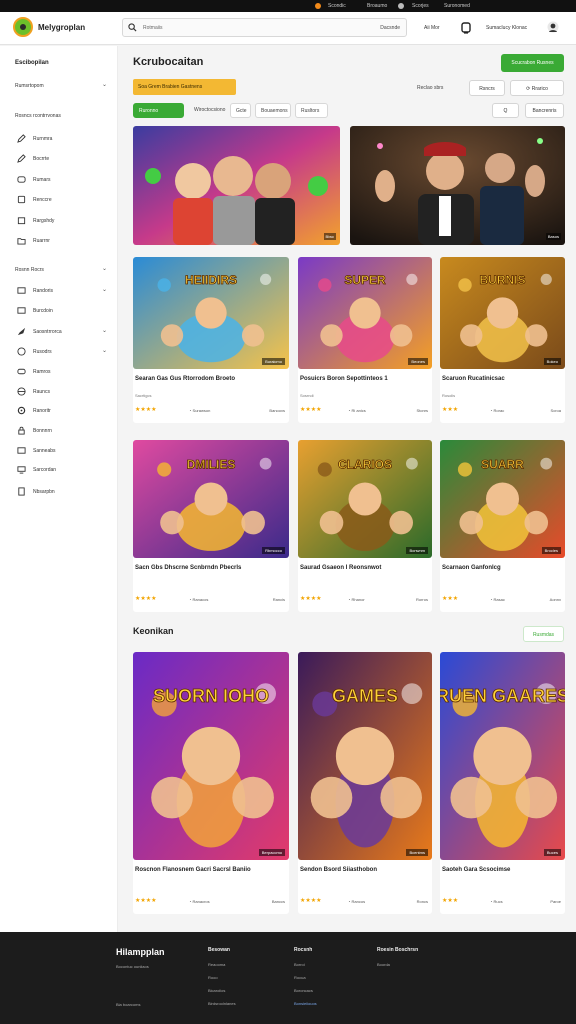 This screenshot has height=1024, width=576. Describe the element at coordinates (544, 110) in the screenshot. I see `settings-button: Bancrenris` at that location.